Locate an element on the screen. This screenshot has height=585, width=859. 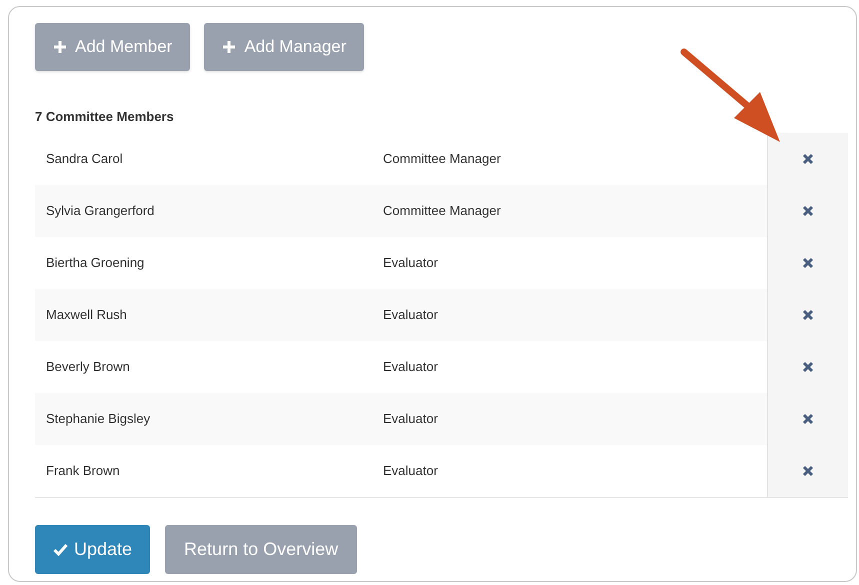
return-button: Return to Overview is located at coordinates (261, 549).